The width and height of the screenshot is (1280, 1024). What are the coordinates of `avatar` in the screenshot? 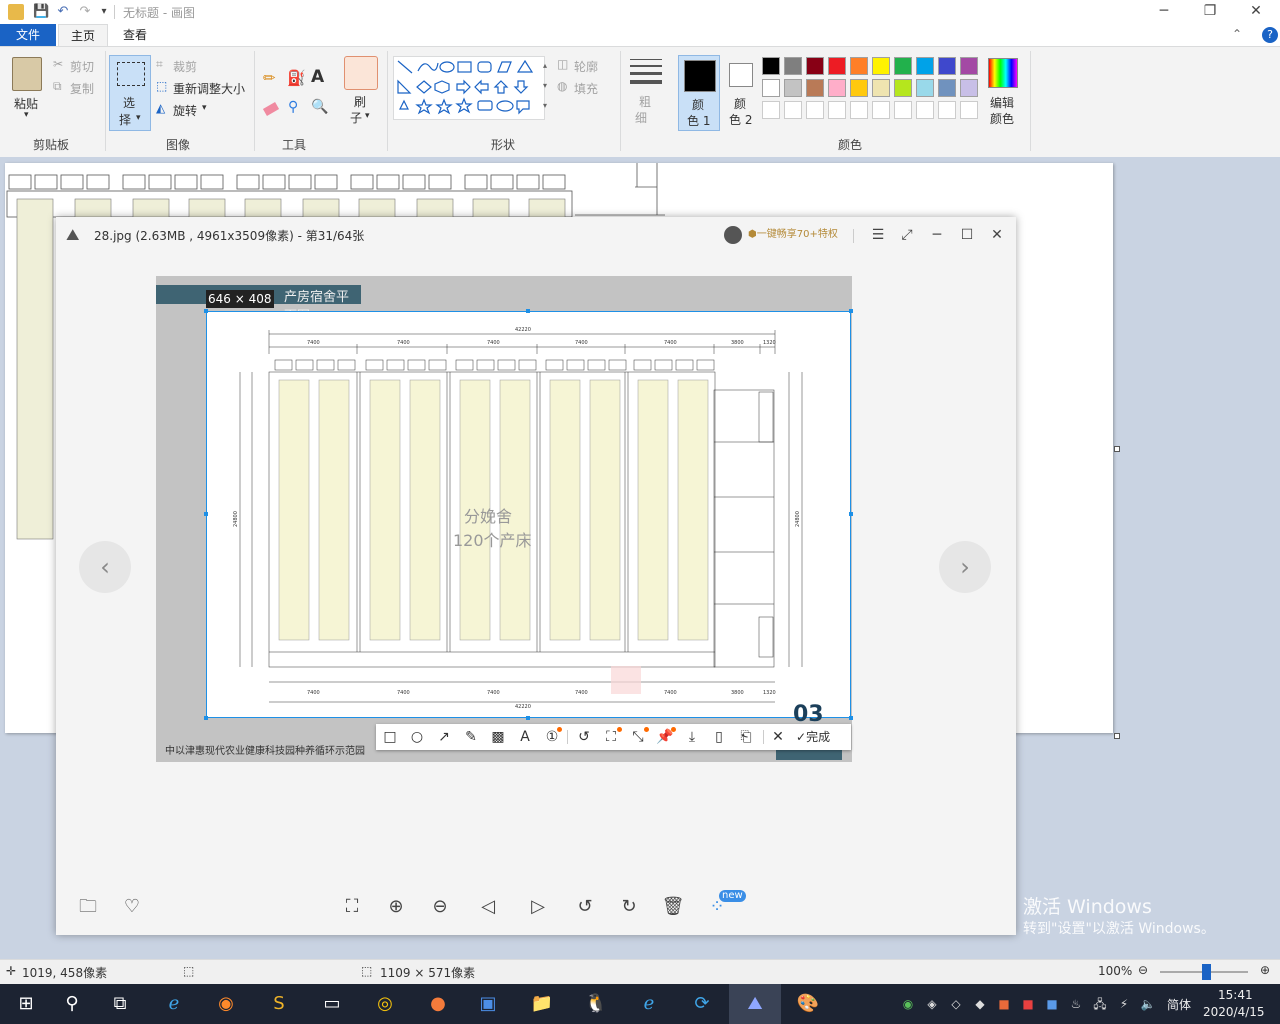 It's located at (733, 235).